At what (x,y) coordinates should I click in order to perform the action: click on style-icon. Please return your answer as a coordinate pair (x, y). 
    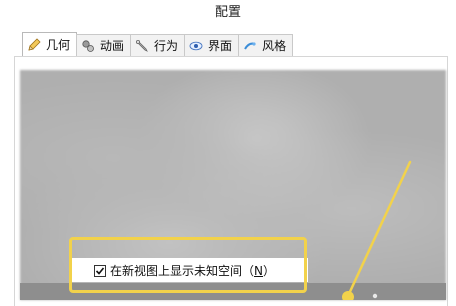
    Looking at the image, I should click on (250, 46).